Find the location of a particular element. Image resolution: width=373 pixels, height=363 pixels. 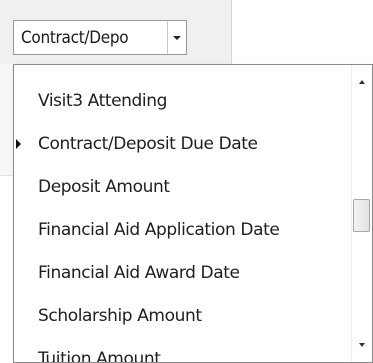

scroll-up-button is located at coordinates (362, 82).